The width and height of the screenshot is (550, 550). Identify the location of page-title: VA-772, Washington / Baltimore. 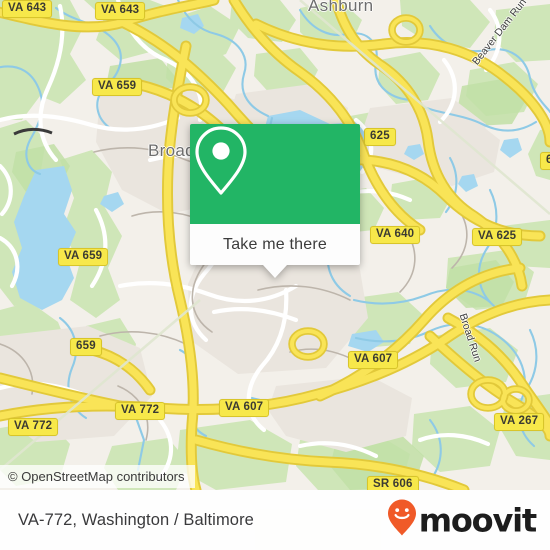
(136, 519).